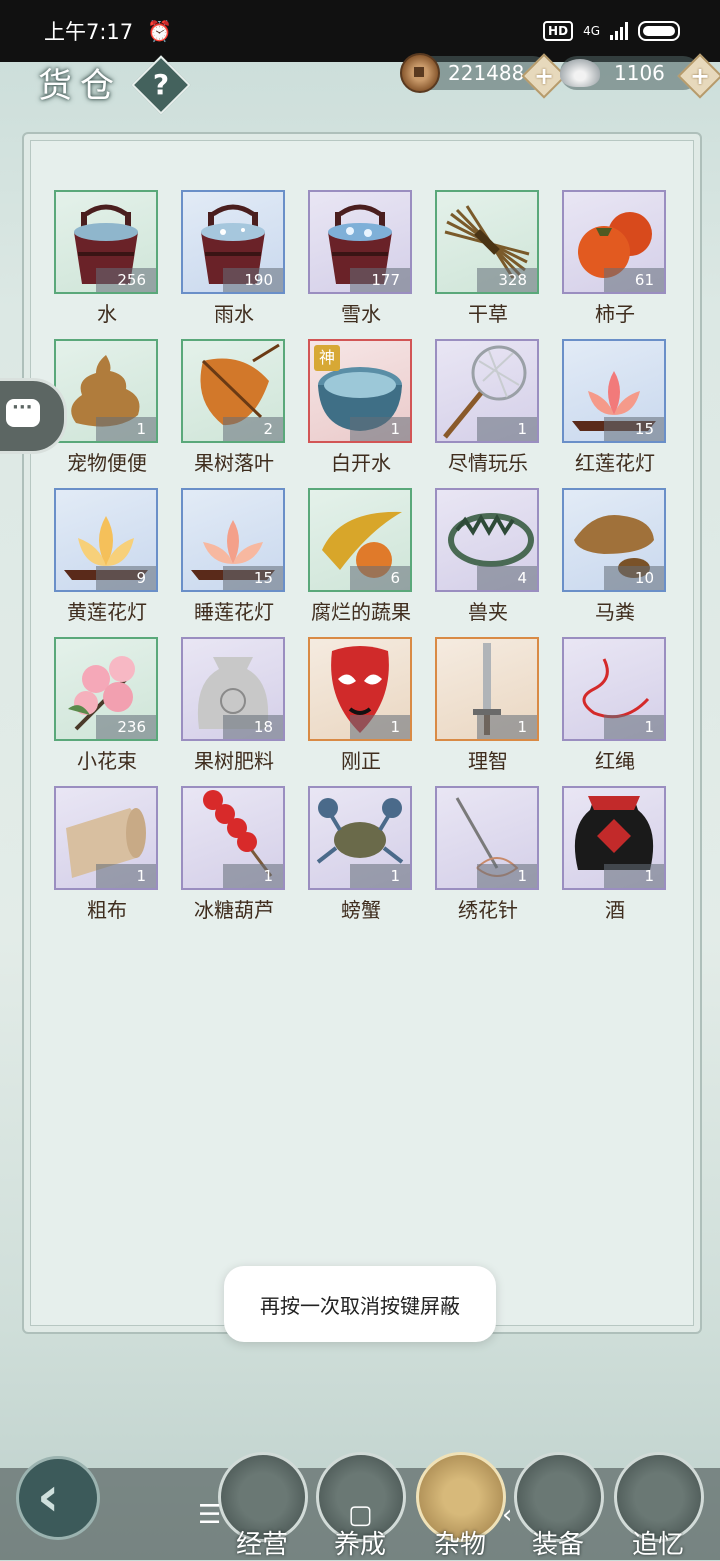 The height and width of the screenshot is (1561, 720). I want to click on item-slot: 236, so click(106, 689).